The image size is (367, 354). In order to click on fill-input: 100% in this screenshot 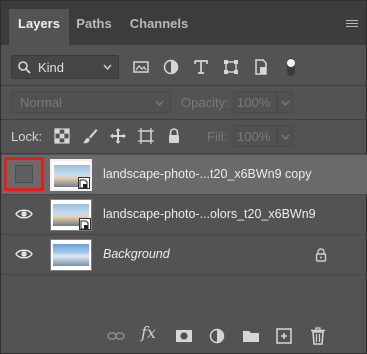, I will do `click(255, 136)`.